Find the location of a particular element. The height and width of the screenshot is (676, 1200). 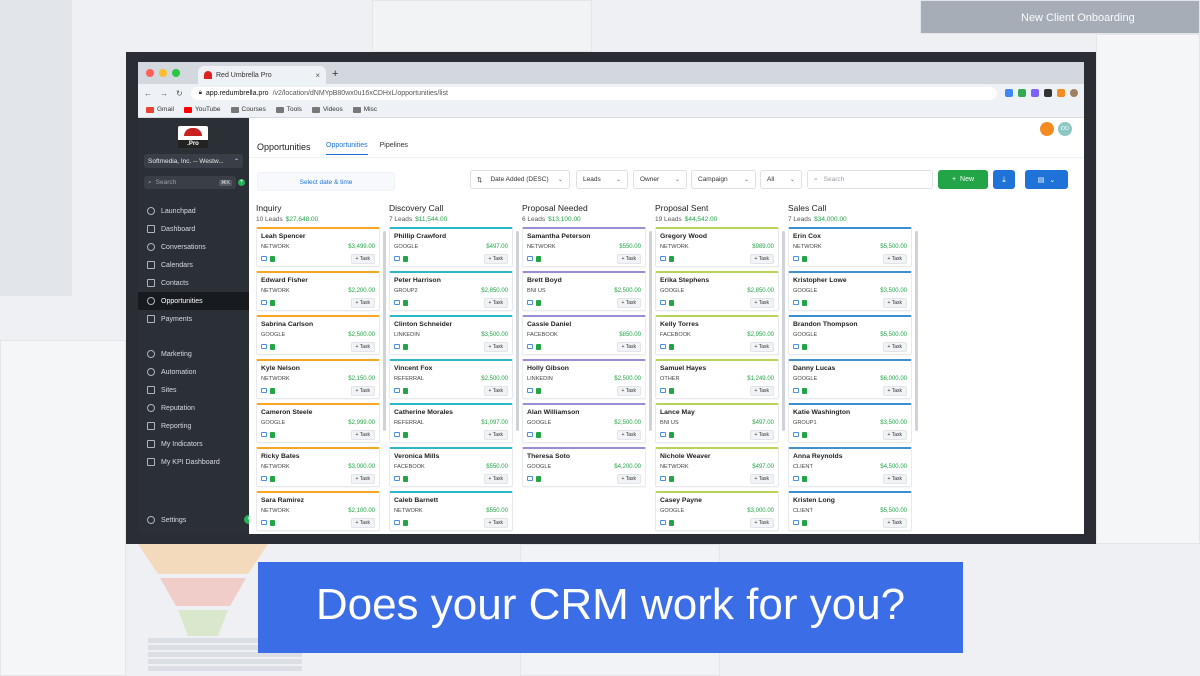

opportunity-card: Kristopher Lowe GOOGLE $3,500.00 + Task is located at coordinates (850, 291).